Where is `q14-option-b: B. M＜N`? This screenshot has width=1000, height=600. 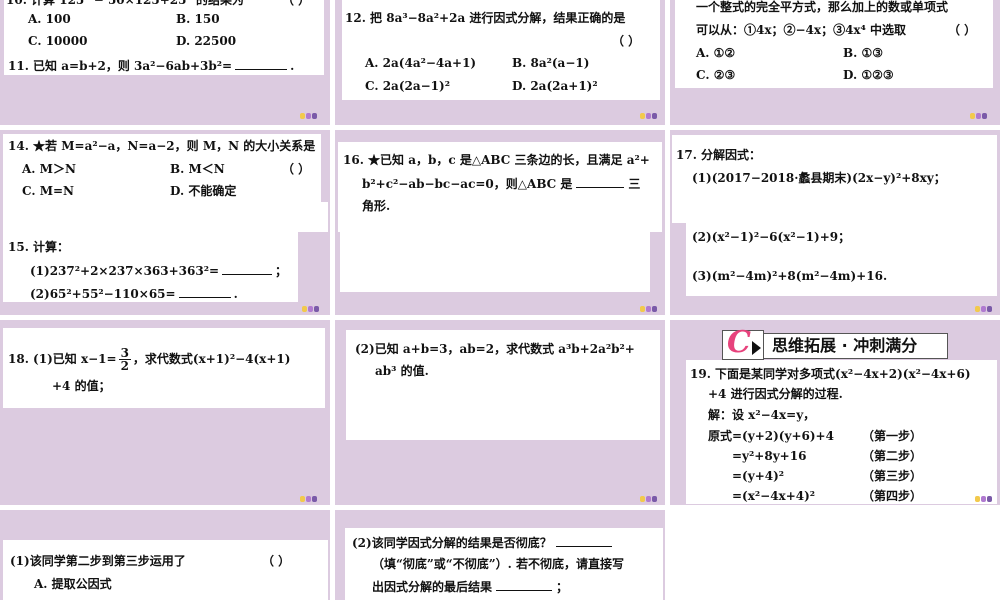
q14-option-b: B. M＜N is located at coordinates (197, 169).